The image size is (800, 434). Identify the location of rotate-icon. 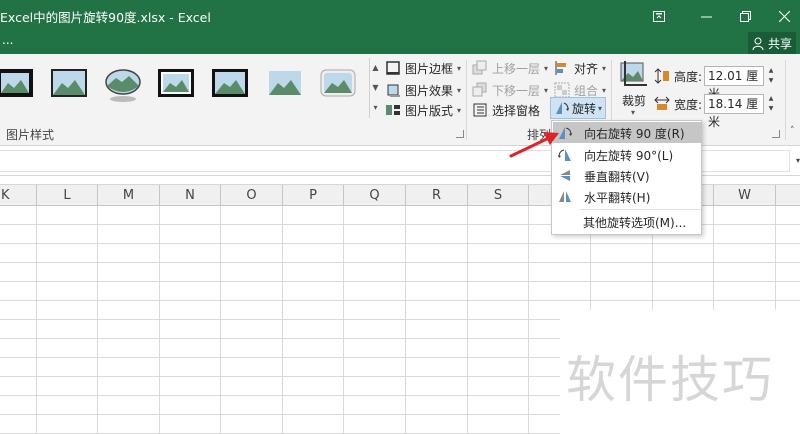
(562, 108).